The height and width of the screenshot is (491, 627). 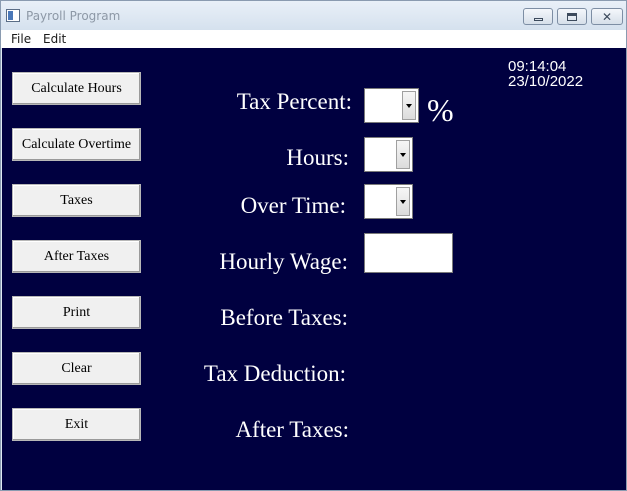 What do you see at coordinates (76, 256) in the screenshot?
I see `after-taxes-button: After Taxes` at bounding box center [76, 256].